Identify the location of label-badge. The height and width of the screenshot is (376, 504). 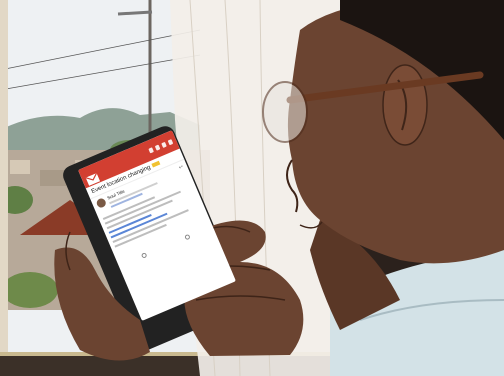
(156, 165).